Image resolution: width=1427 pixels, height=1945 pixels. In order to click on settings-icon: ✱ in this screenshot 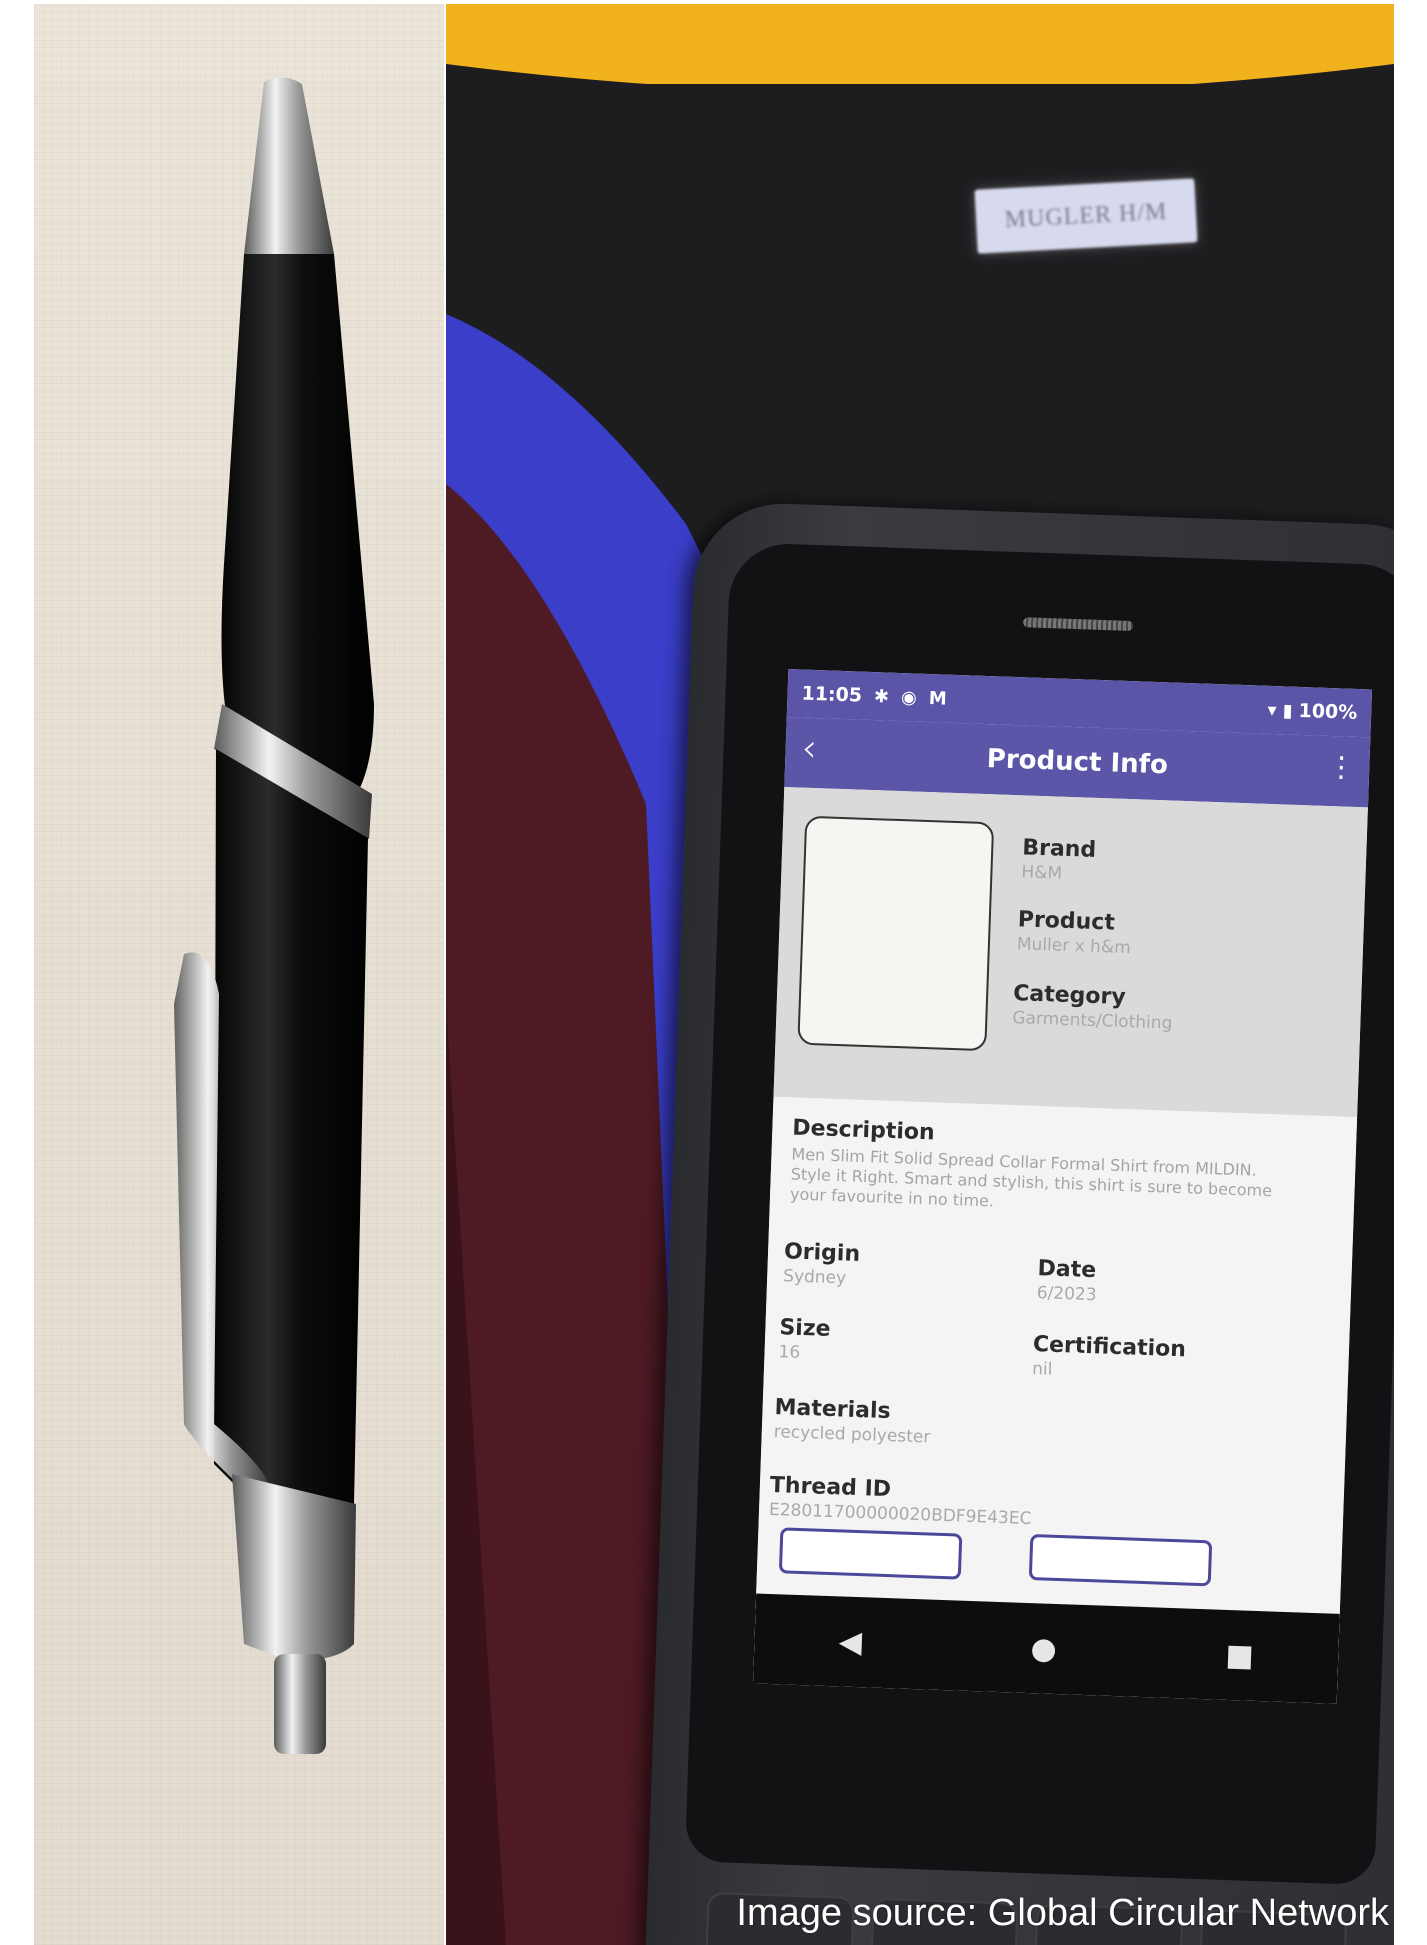, I will do `click(881, 696)`.